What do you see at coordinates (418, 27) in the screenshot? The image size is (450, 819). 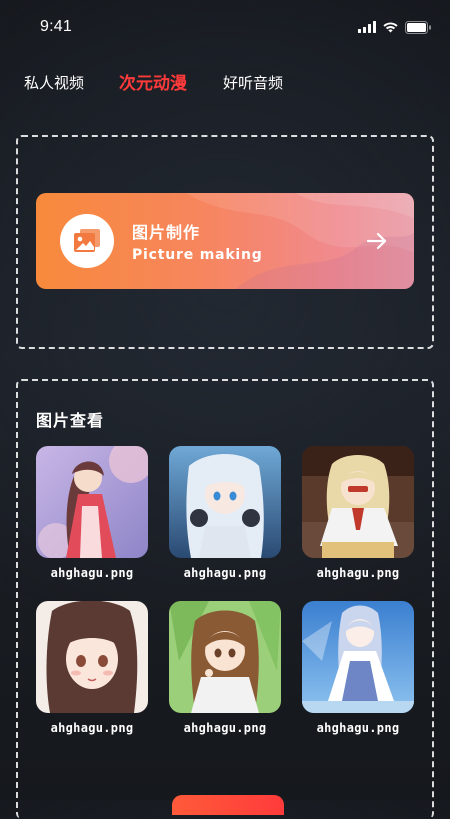 I see `battery-icon` at bounding box center [418, 27].